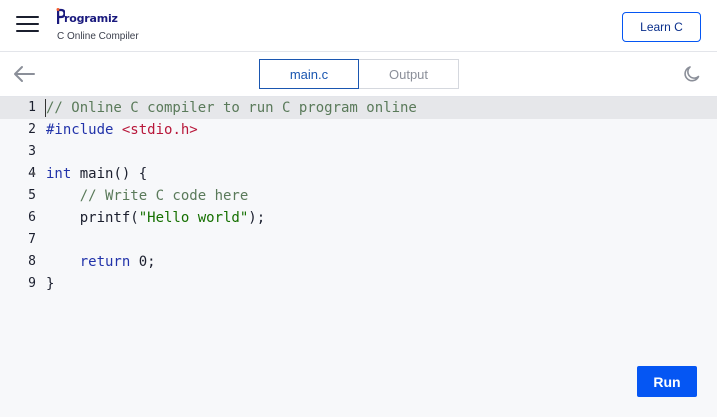  I want to click on page-subtitle: C Online Compiler, so click(98, 36).